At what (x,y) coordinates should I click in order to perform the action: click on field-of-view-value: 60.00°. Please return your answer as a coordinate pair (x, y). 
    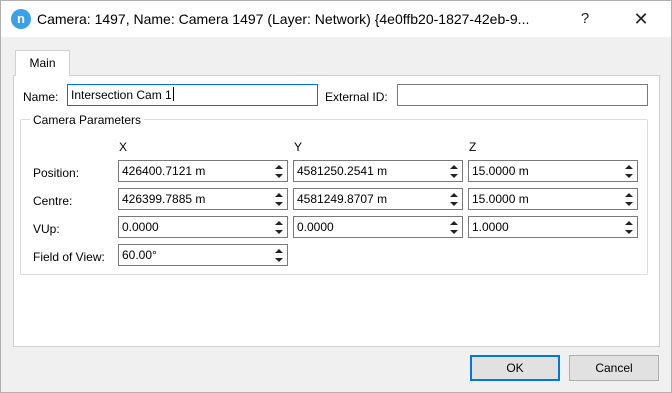
    Looking at the image, I should click on (139, 255).